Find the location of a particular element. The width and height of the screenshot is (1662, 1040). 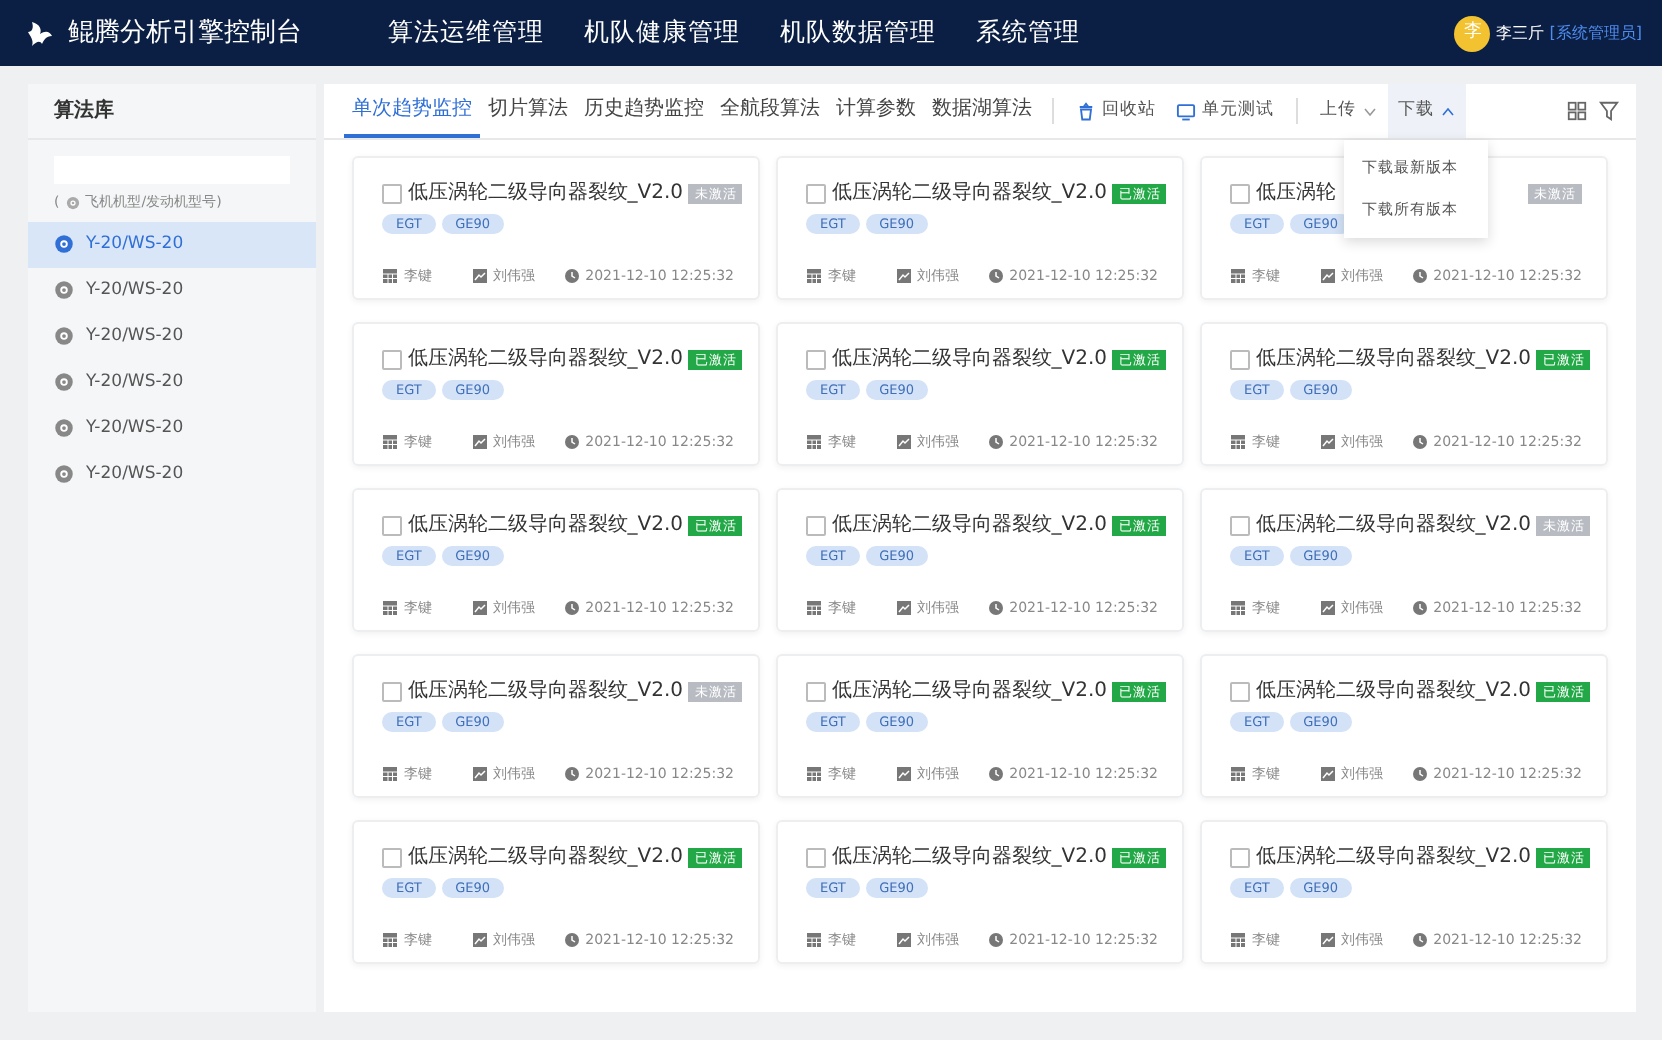

toolbar-button: 单元测试 is located at coordinates (1225, 111).